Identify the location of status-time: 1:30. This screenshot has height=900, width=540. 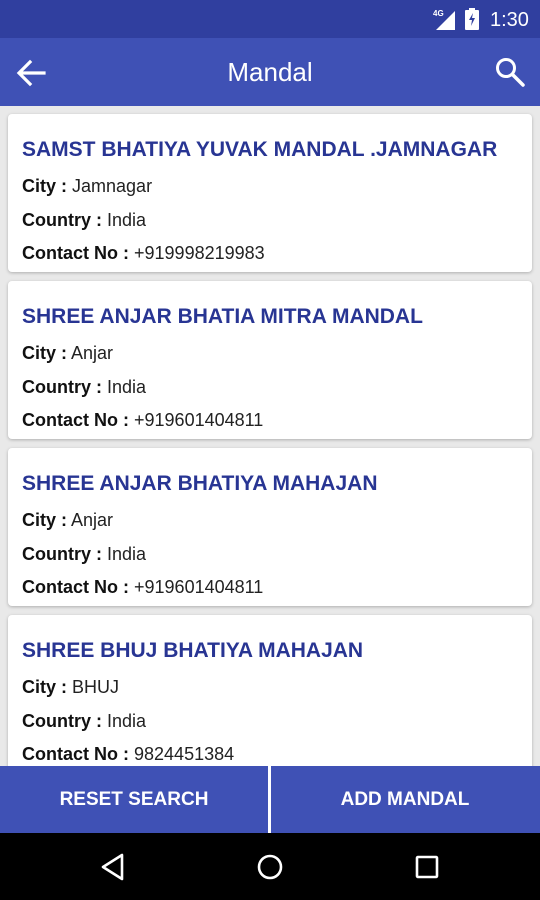
(509, 20).